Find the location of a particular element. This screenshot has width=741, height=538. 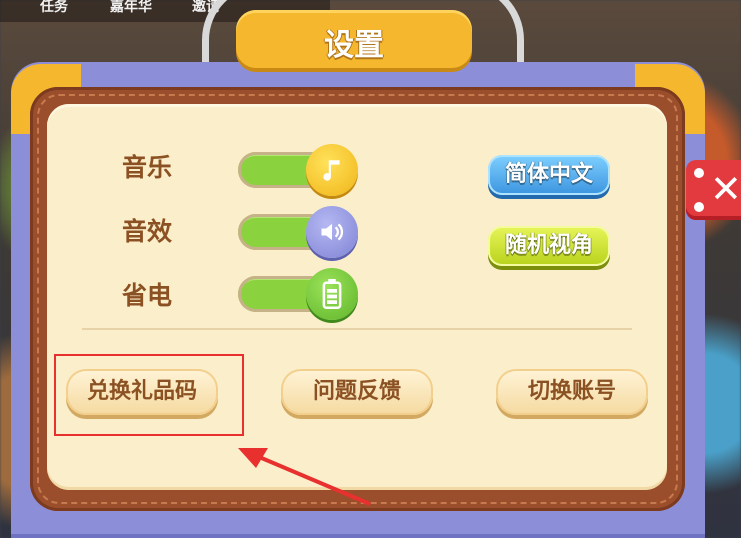

dialog-title: 设置 is located at coordinates (354, 45).